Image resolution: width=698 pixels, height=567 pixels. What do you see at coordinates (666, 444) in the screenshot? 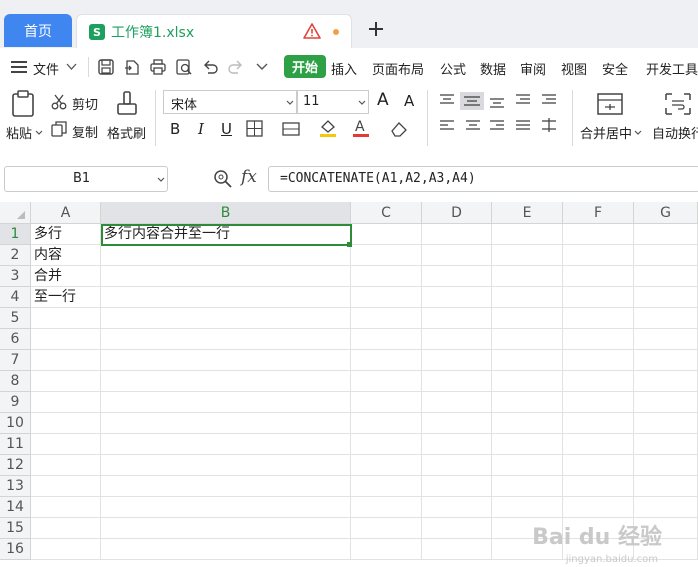
I see `cell-g11` at bounding box center [666, 444].